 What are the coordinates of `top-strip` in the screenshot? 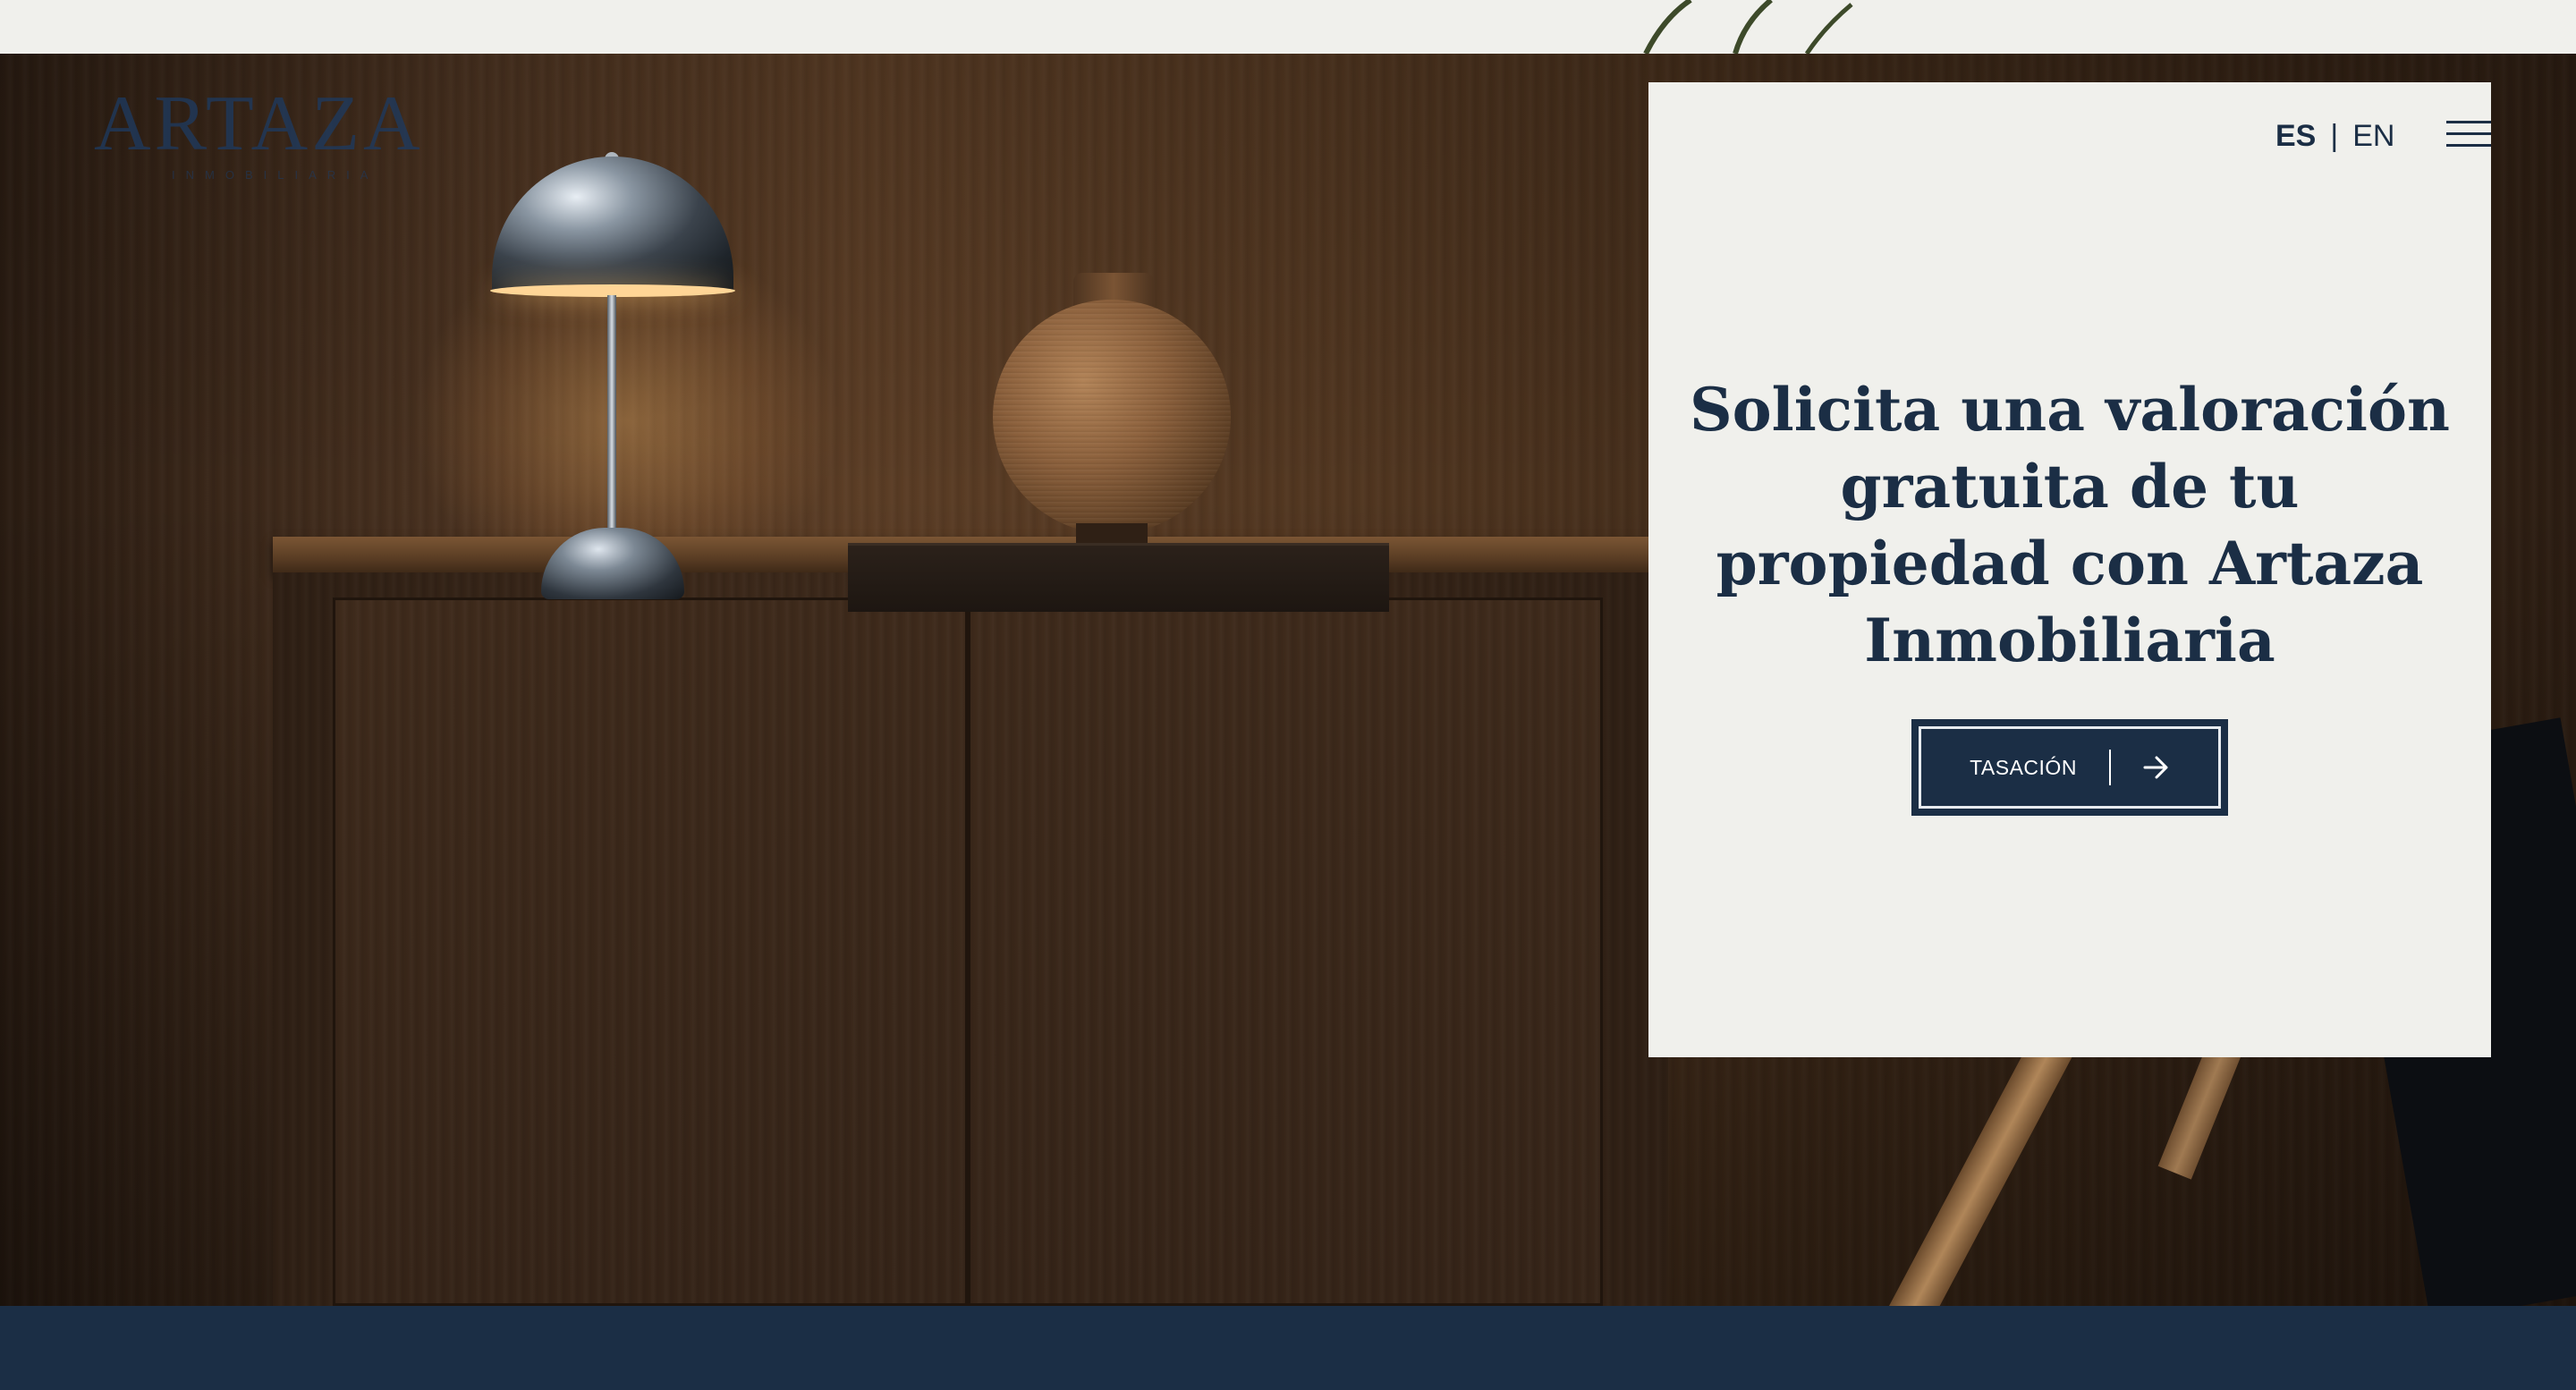 It's located at (1288, 27).